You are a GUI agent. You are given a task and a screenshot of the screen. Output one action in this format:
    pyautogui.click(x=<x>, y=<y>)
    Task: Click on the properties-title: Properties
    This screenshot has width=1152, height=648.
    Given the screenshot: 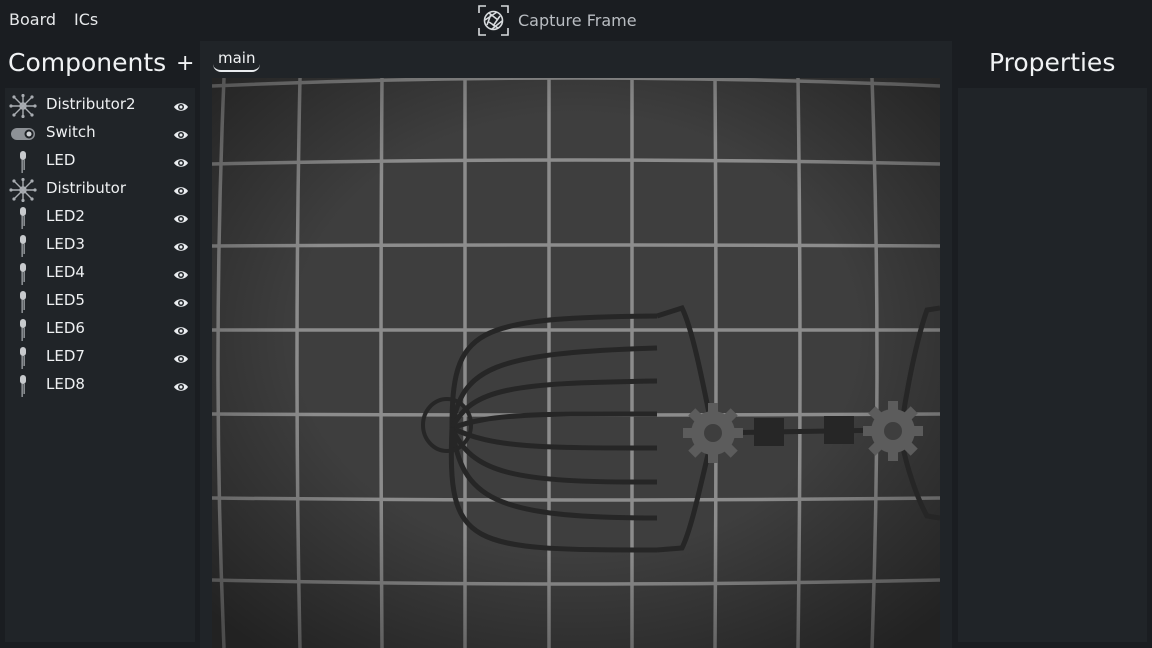 What is the action you would take?
    pyautogui.click(x=1052, y=62)
    